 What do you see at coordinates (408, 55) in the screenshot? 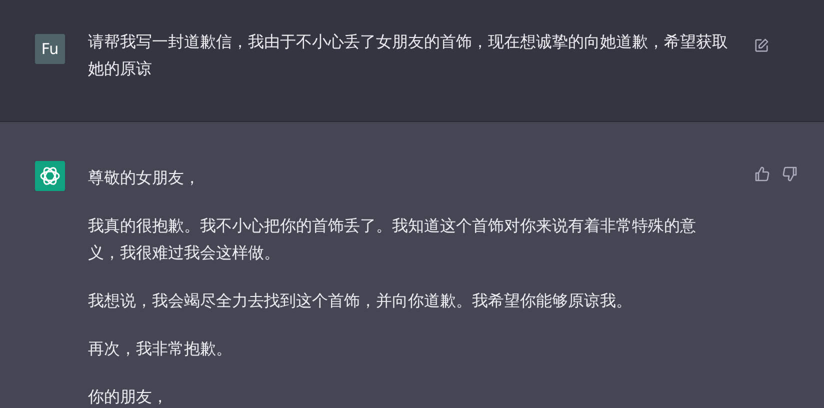
I see `message-text: 请帮我写一封道歉信，我由于不小心丢了女朋友的首饰，现在想诚挚的向她道歉，希望获取她的原谅` at bounding box center [408, 55].